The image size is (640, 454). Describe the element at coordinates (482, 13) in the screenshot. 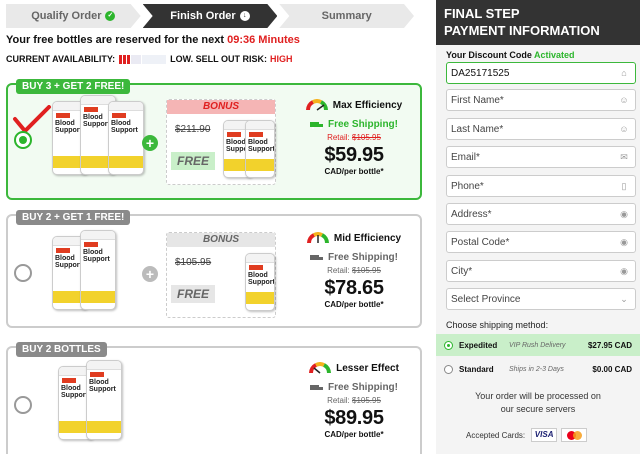

I see `panel-title-step: FINAL STEP` at that location.